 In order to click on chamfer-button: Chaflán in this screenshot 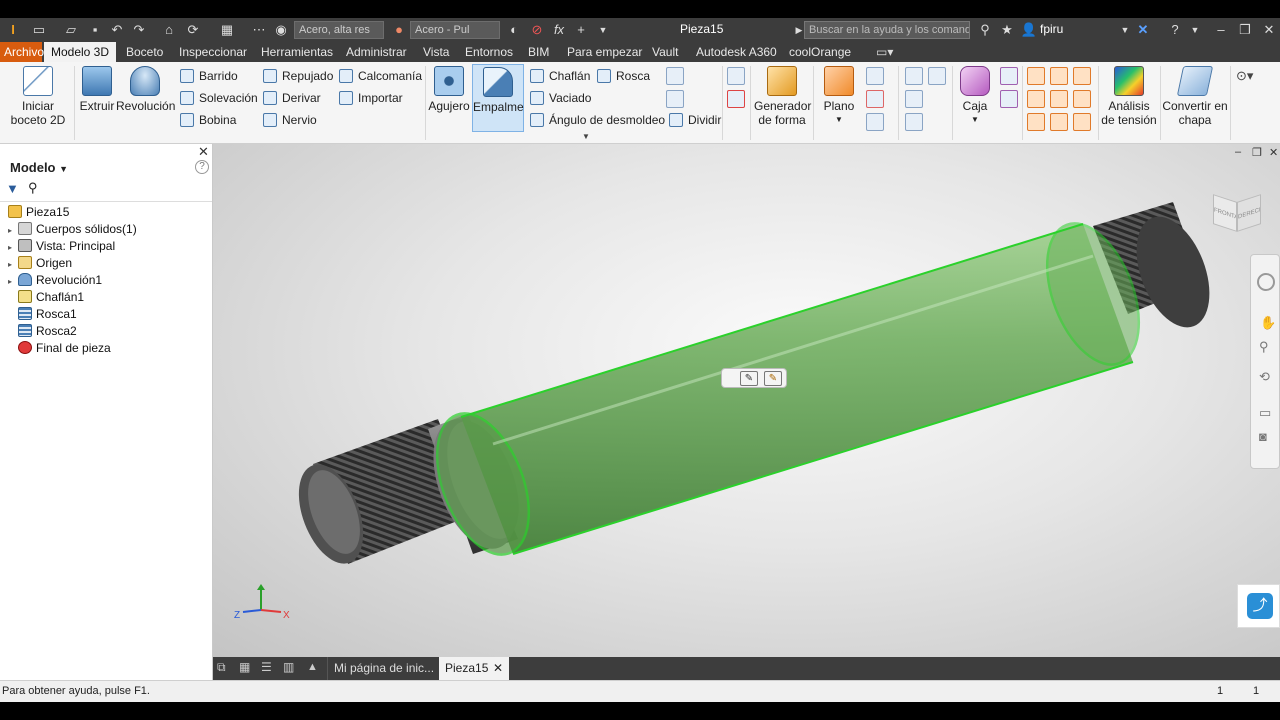, I will do `click(560, 76)`.